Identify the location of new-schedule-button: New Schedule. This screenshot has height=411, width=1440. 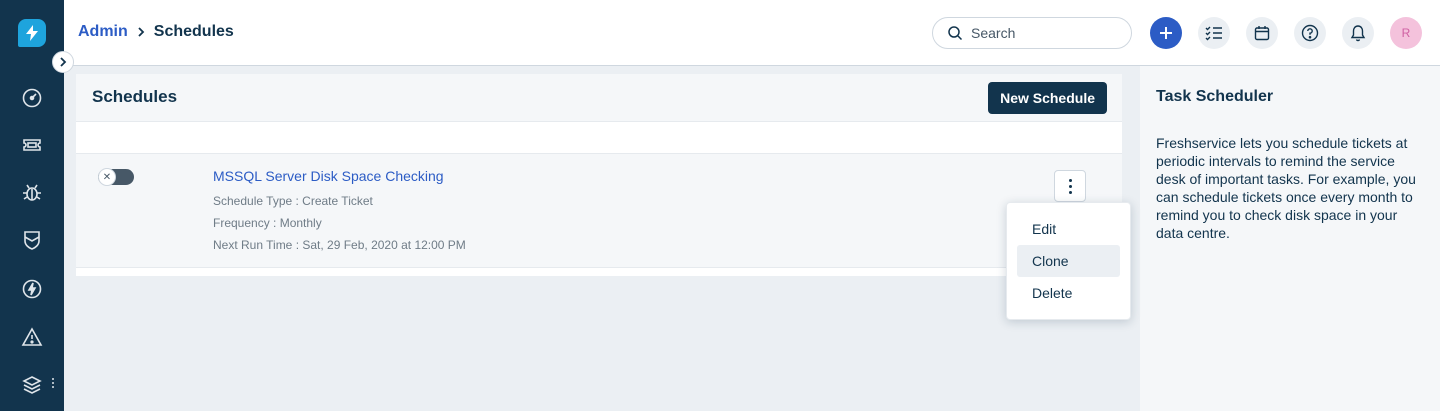
(1047, 98).